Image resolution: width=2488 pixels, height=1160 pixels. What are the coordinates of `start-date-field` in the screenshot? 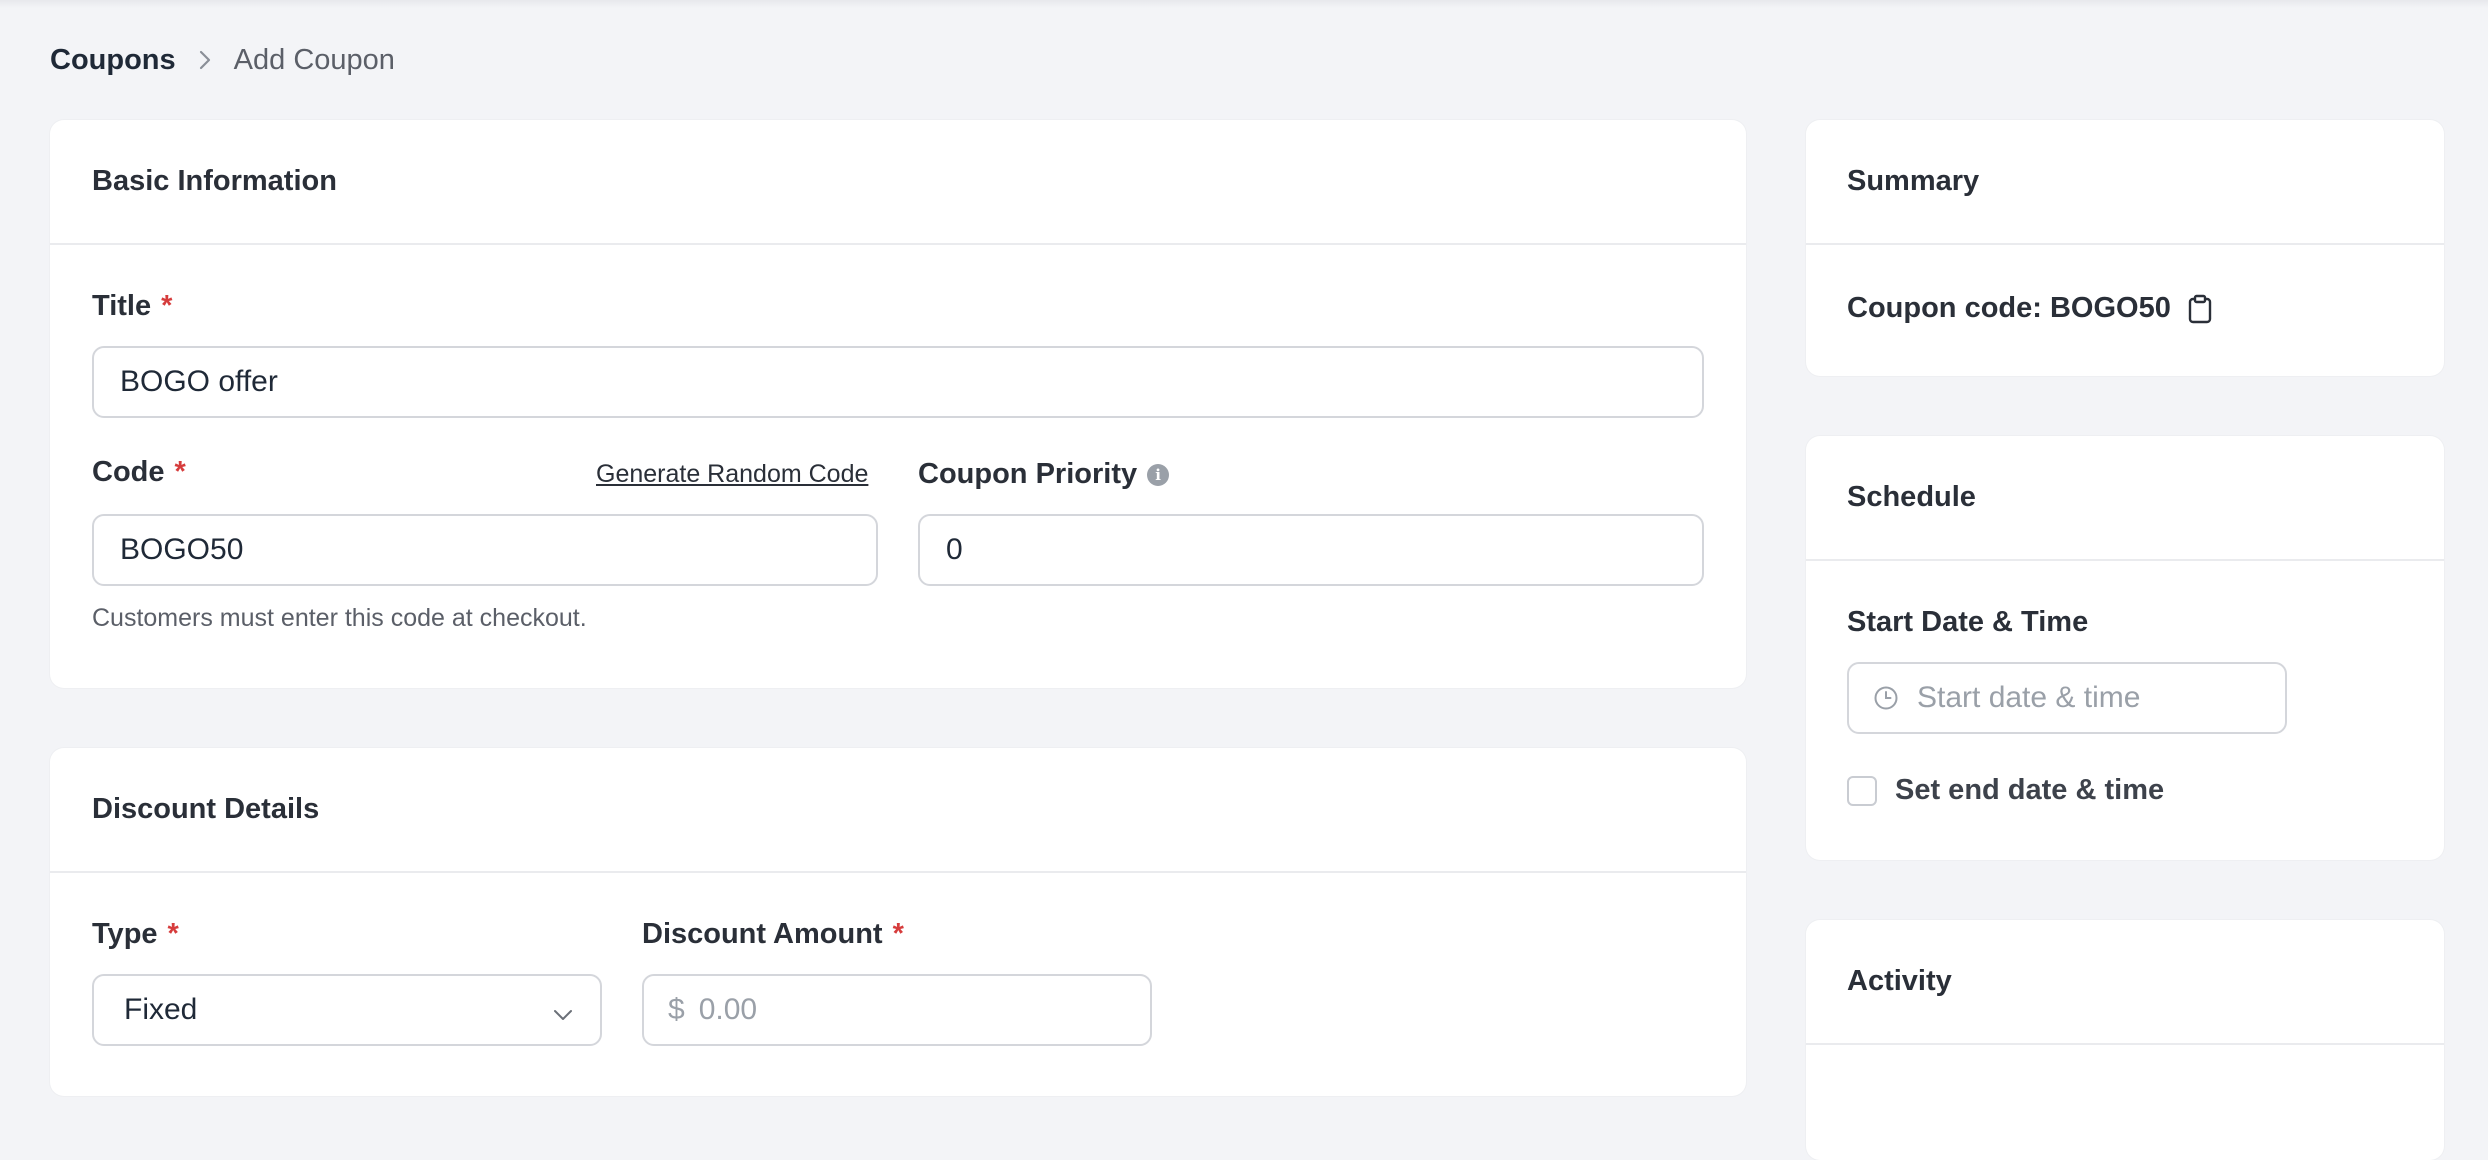 It's located at (2101, 698).